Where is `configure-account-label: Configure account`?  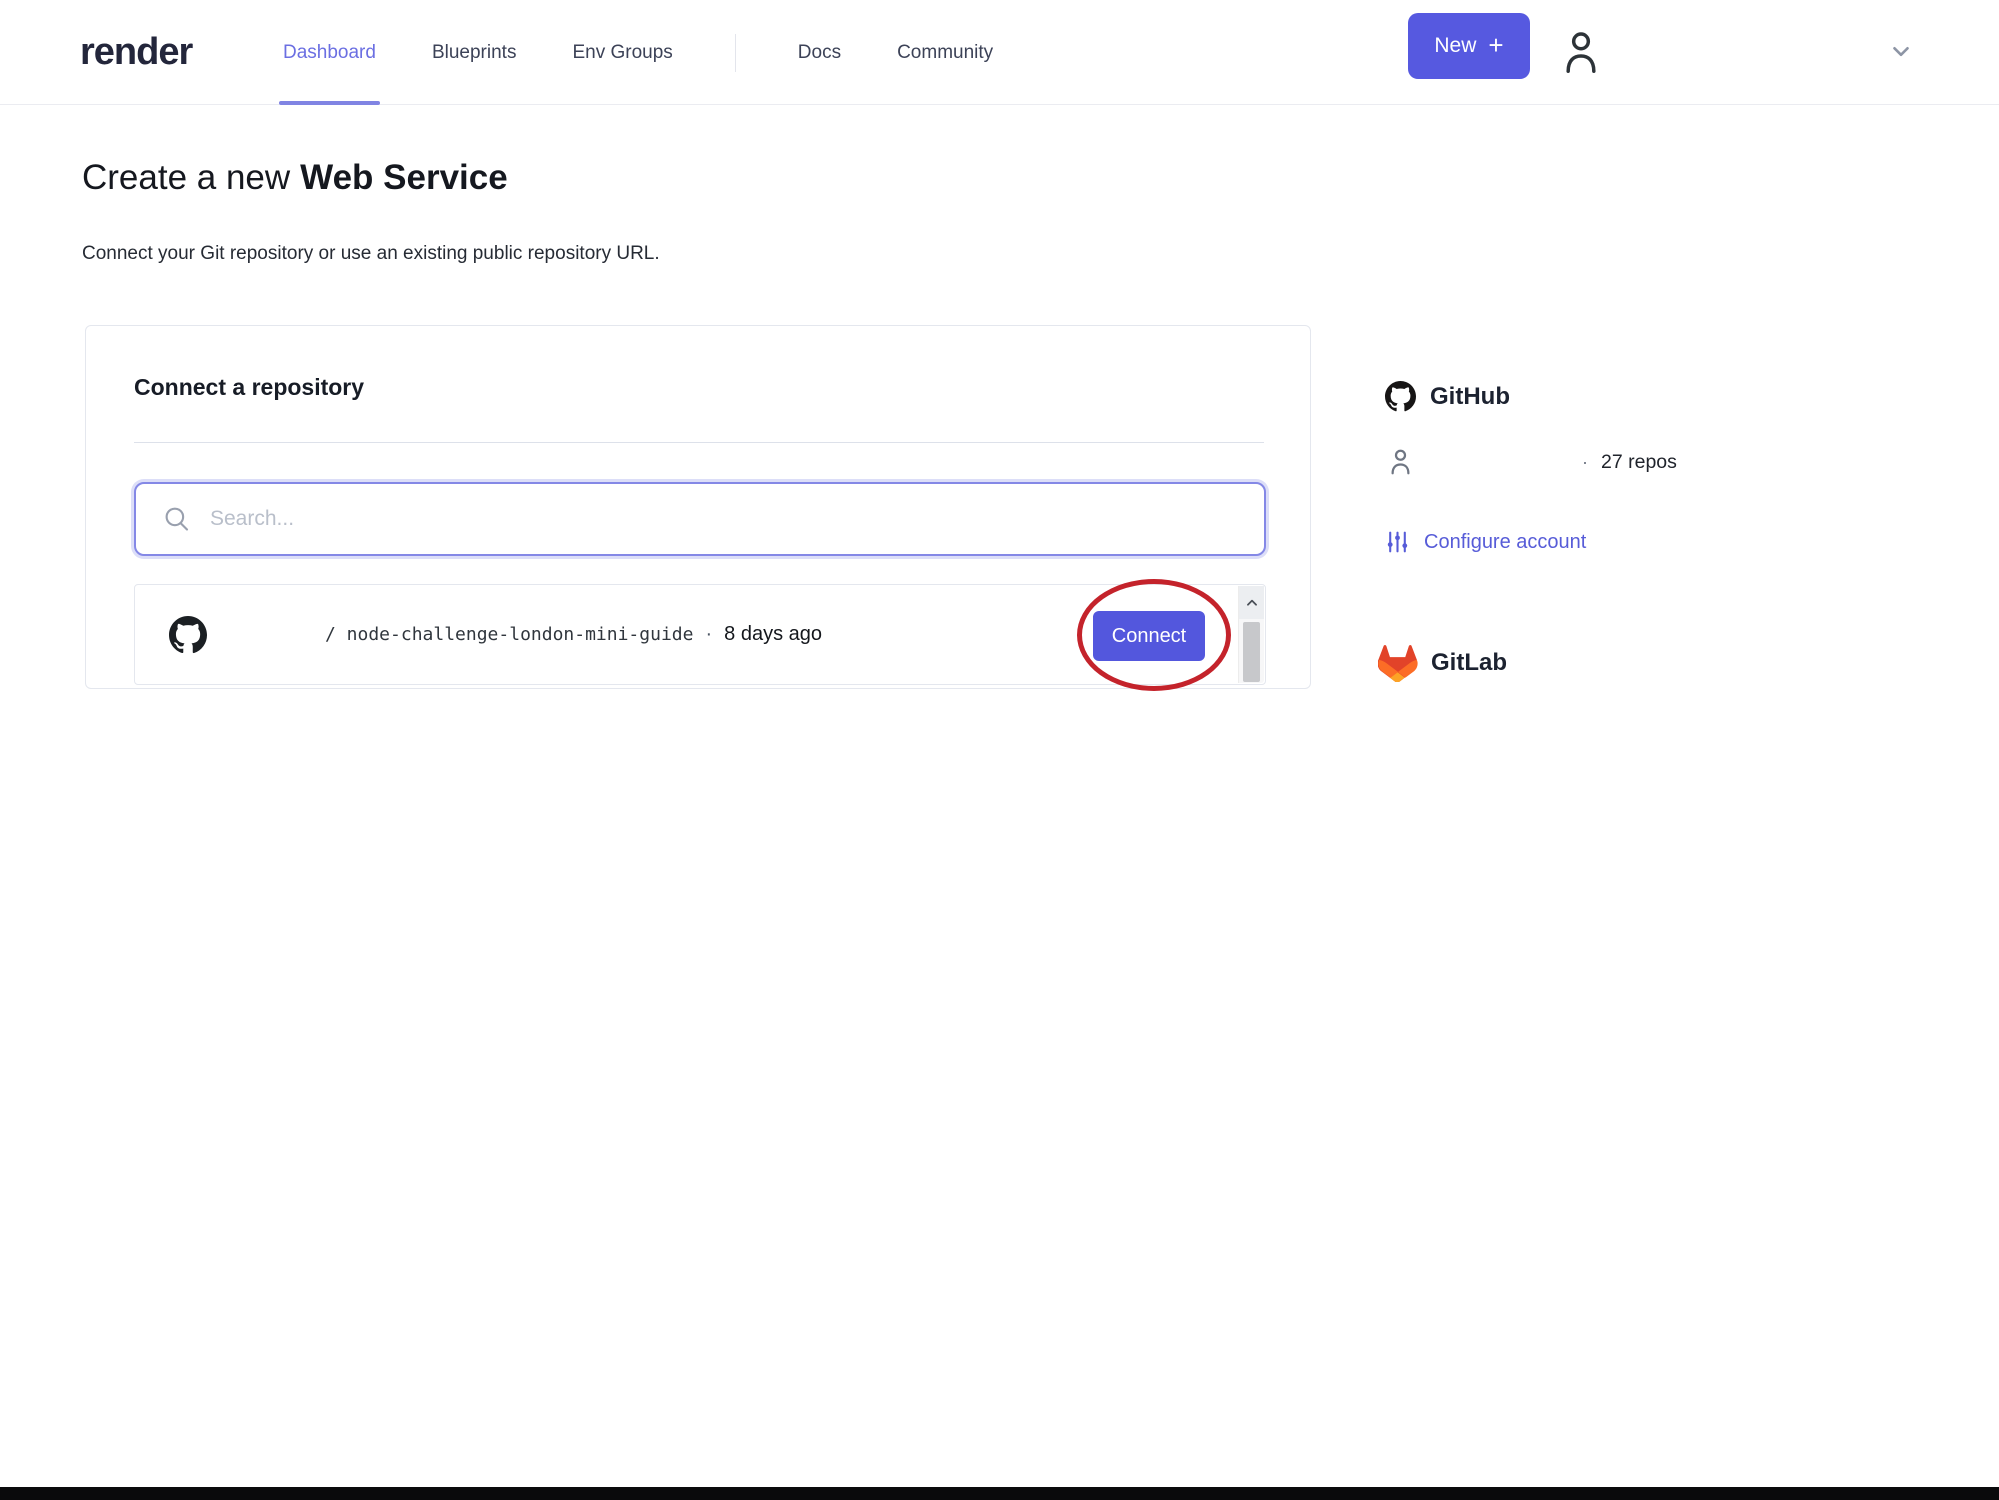
configure-account-label: Configure account is located at coordinates (1505, 541).